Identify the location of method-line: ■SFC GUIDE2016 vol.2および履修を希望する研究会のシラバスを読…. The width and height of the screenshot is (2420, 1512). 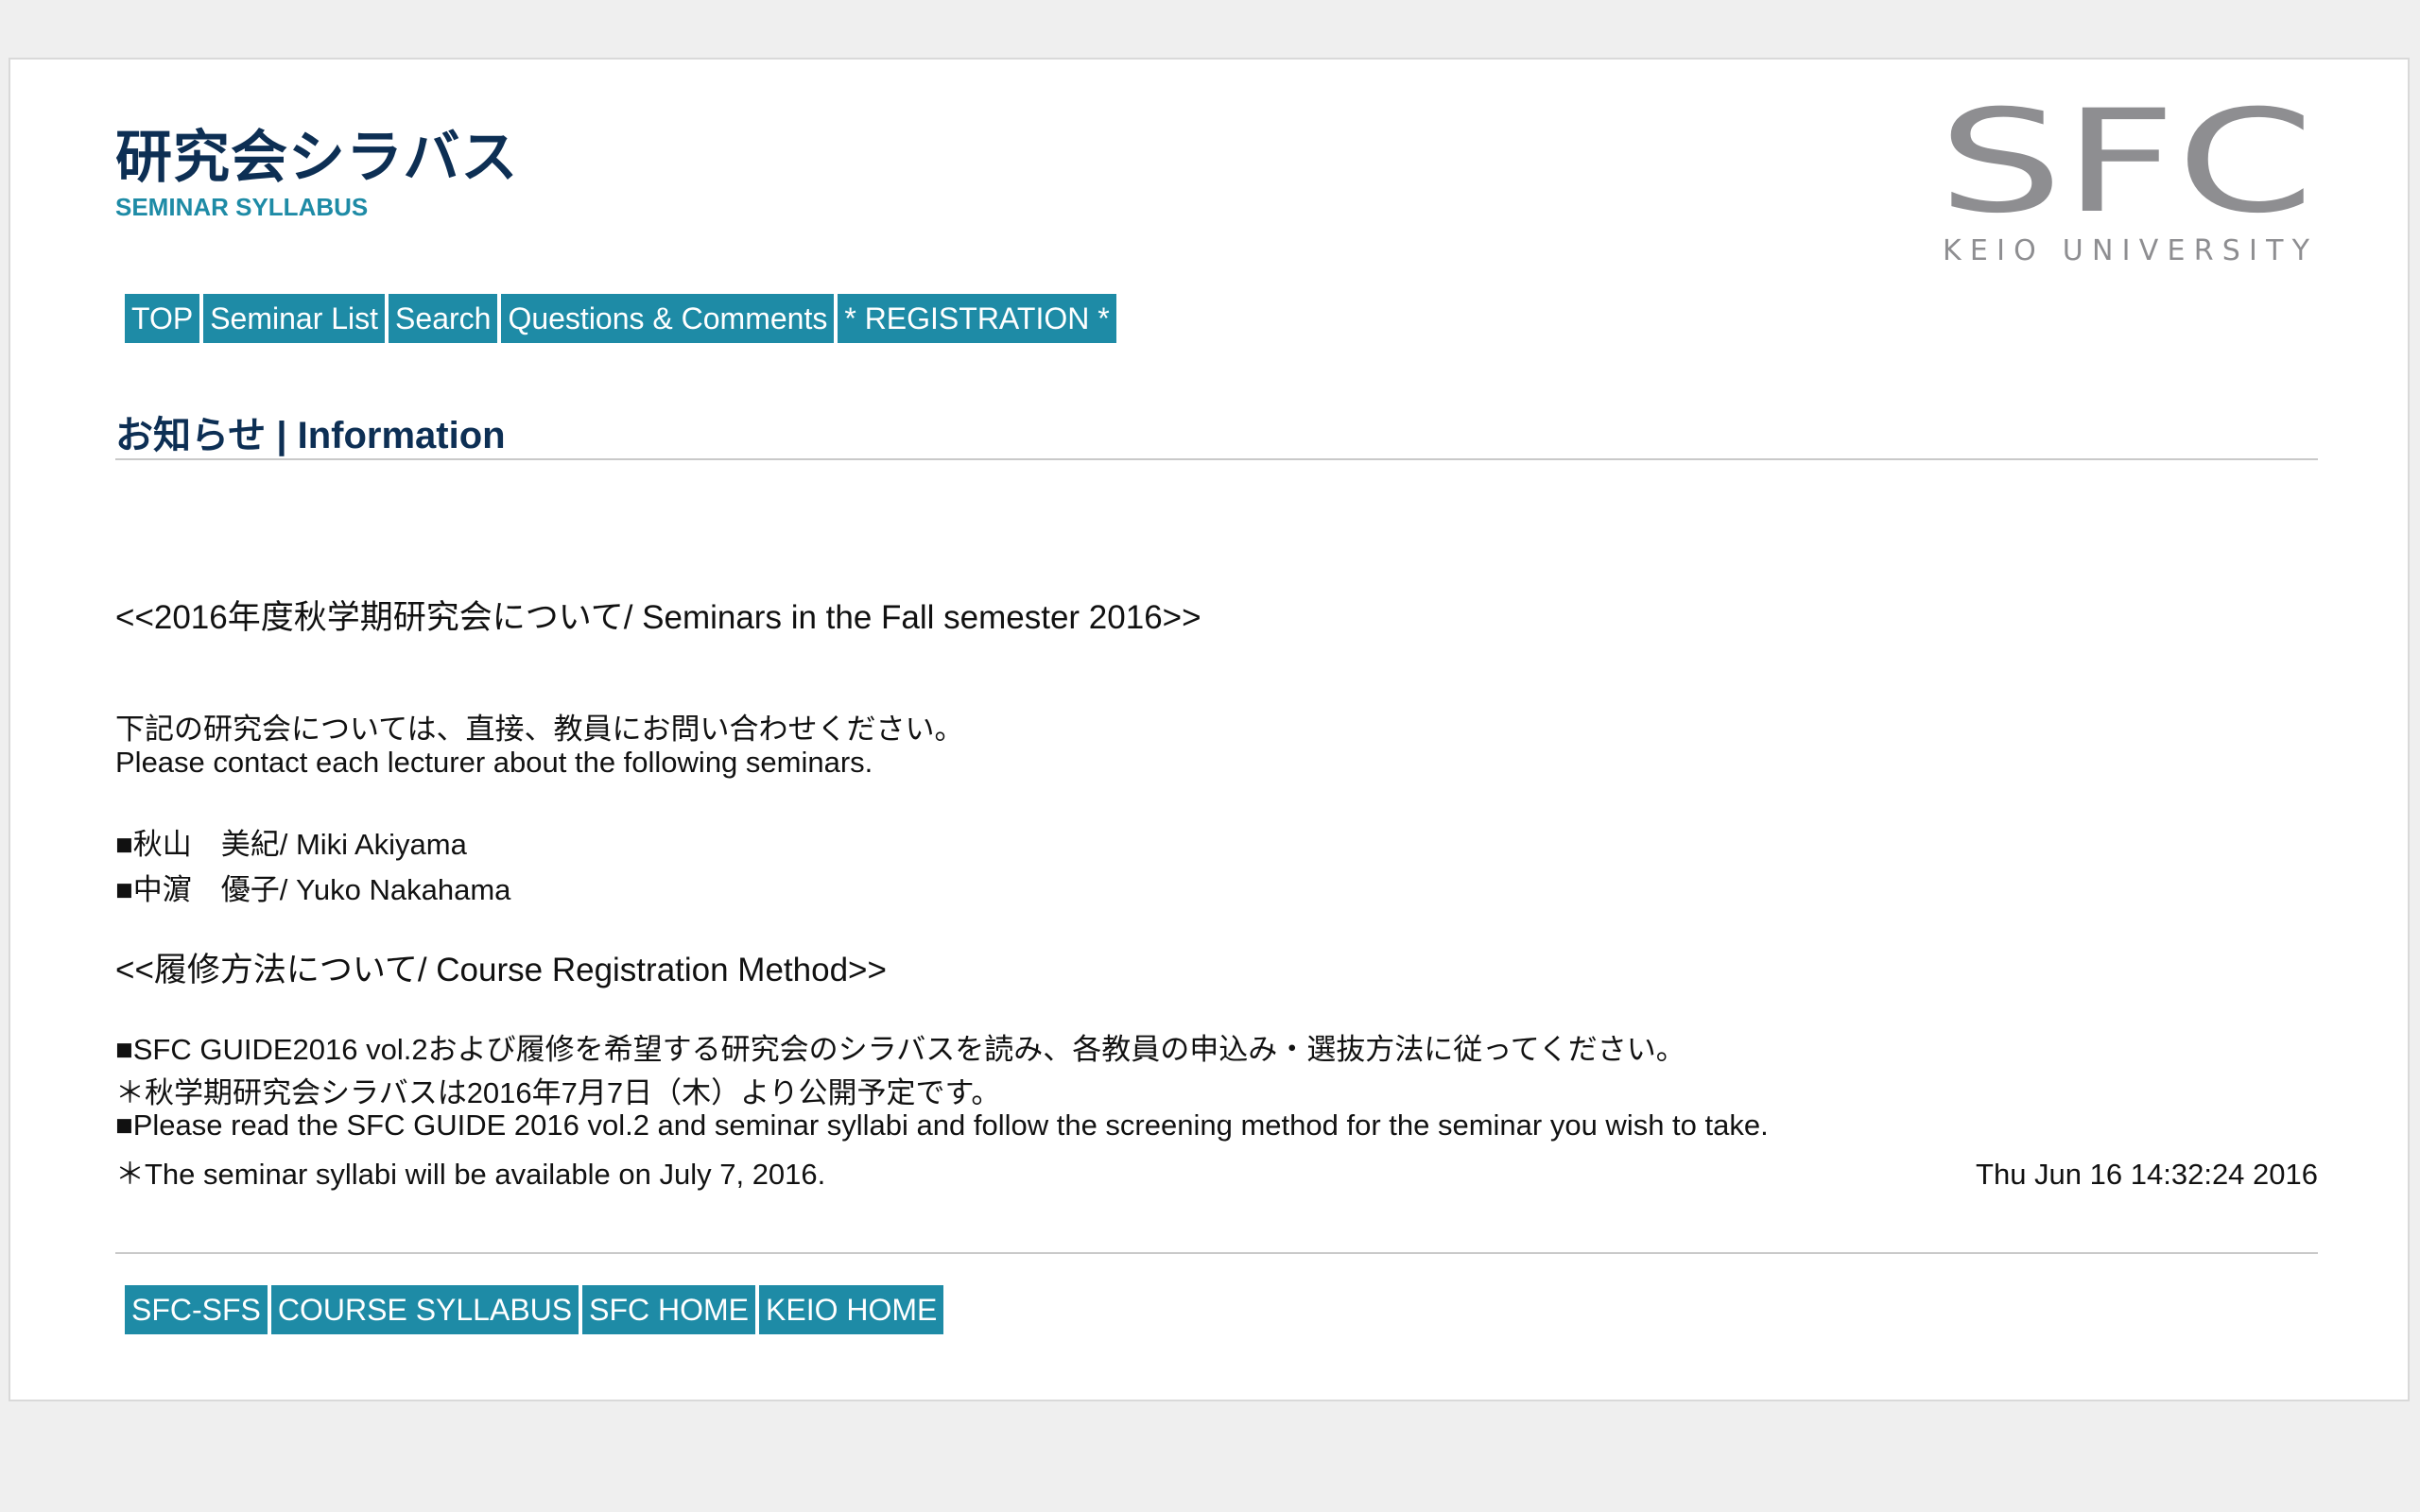
(900, 1049).